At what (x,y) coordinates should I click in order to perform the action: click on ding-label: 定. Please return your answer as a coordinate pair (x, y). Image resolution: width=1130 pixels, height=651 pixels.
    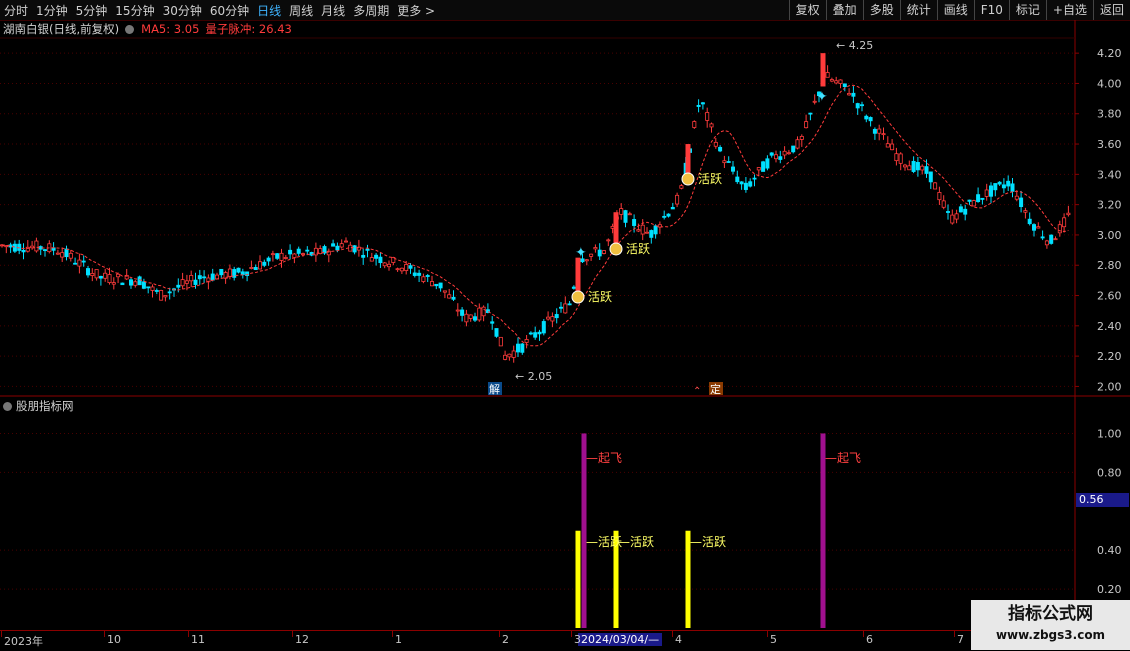
    Looking at the image, I should click on (715, 389).